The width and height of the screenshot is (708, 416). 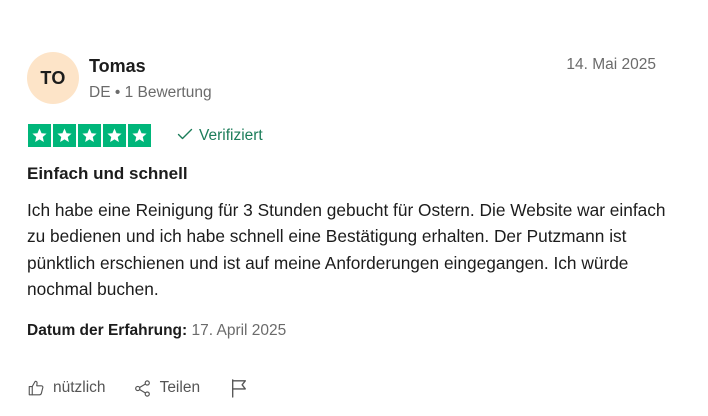 What do you see at coordinates (79, 387) in the screenshot?
I see `useful-label: nützlich` at bounding box center [79, 387].